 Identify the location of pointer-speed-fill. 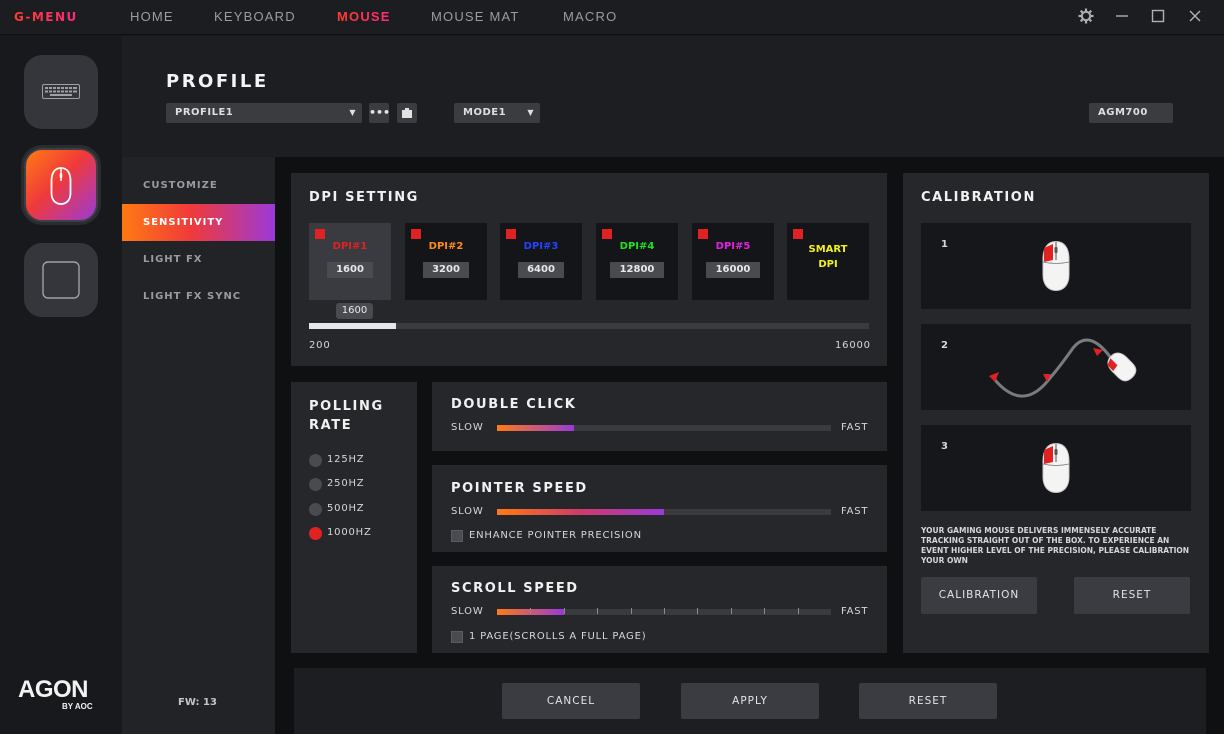
(580, 512).